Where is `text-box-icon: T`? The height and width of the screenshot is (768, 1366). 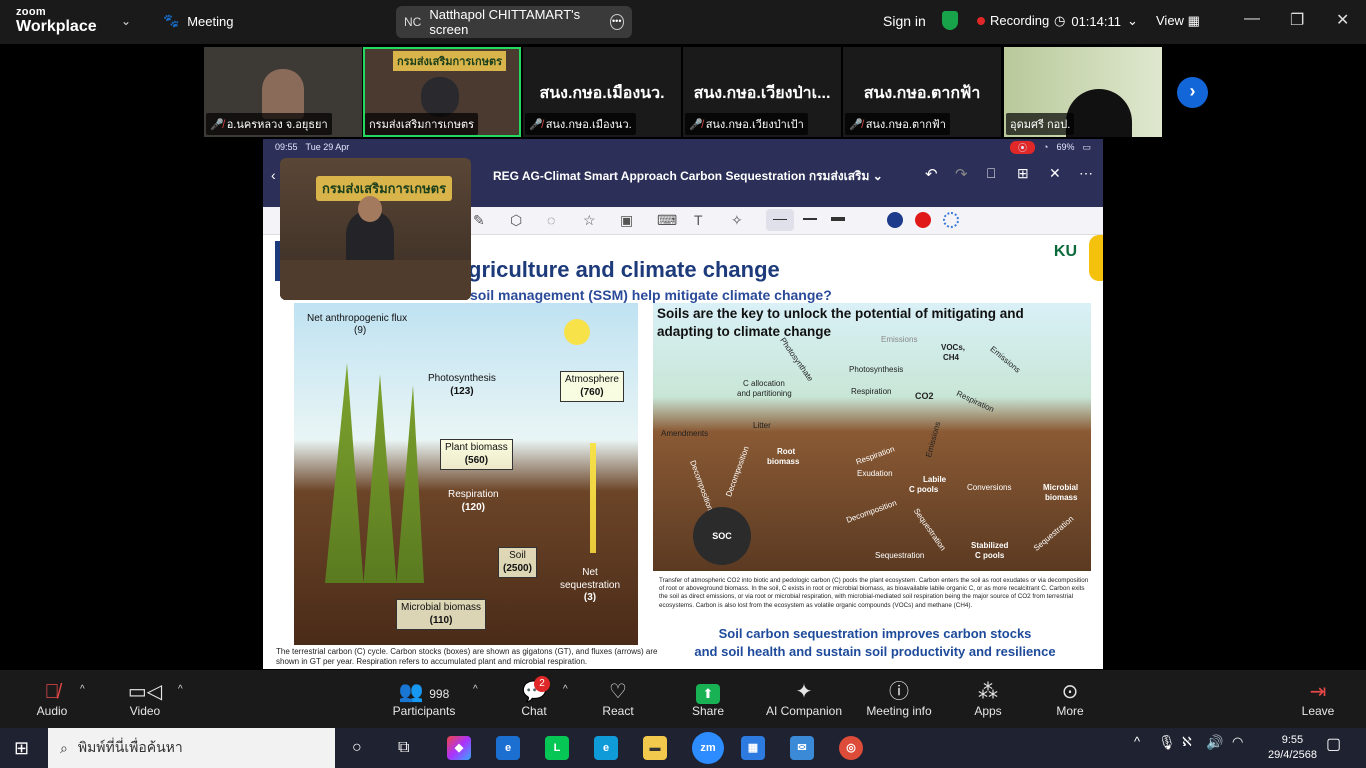
text-box-icon: T is located at coordinates (698, 220).